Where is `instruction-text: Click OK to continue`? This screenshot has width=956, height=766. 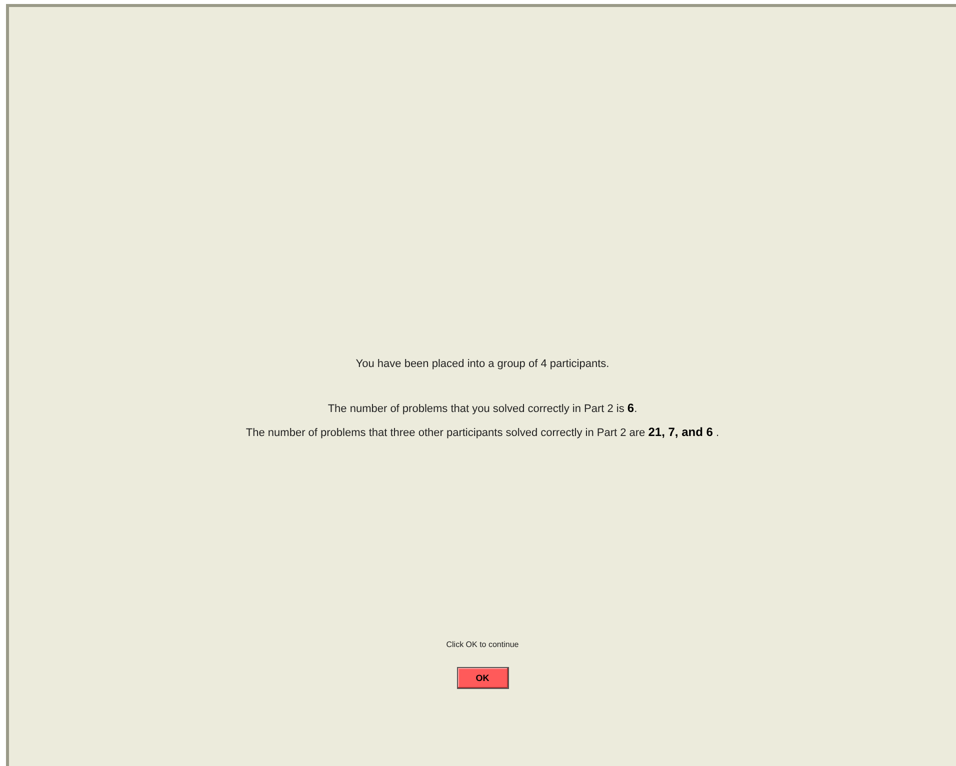
instruction-text: Click OK to continue is located at coordinates (482, 644).